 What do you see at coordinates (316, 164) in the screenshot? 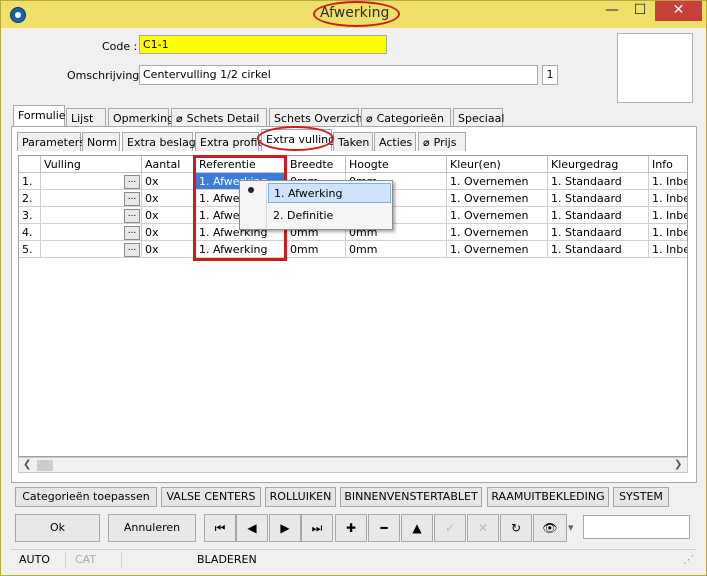
I see `grid-header-breedte: Breedte` at bounding box center [316, 164].